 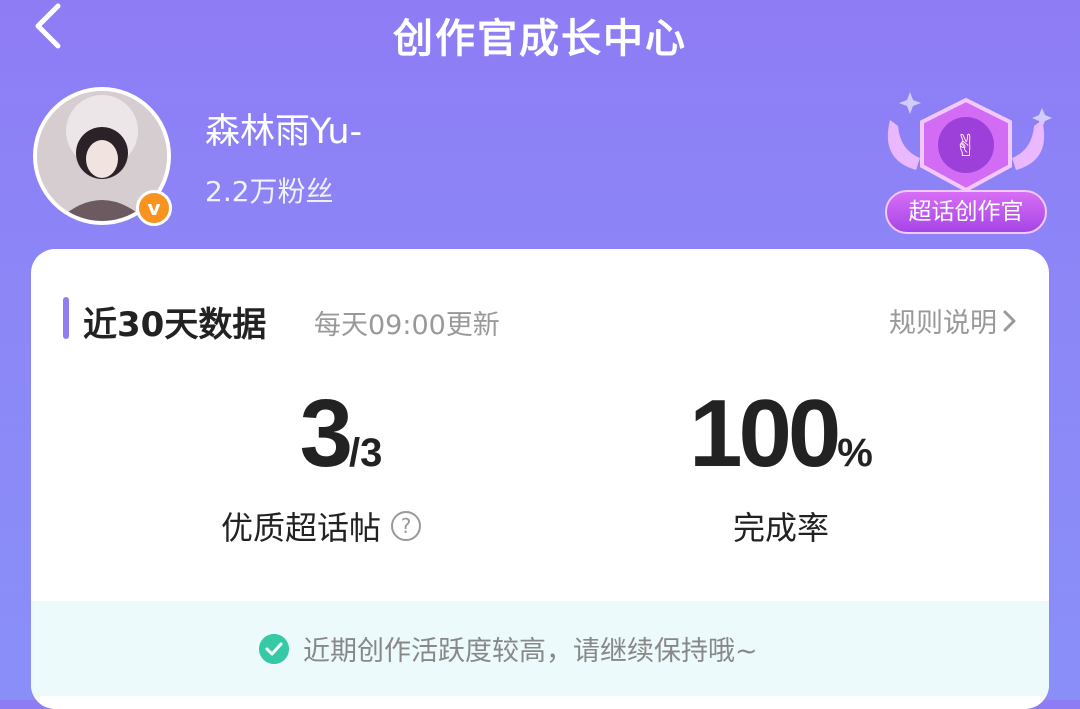 I want to click on completion-rate-label: 完成率, so click(x=780, y=528).